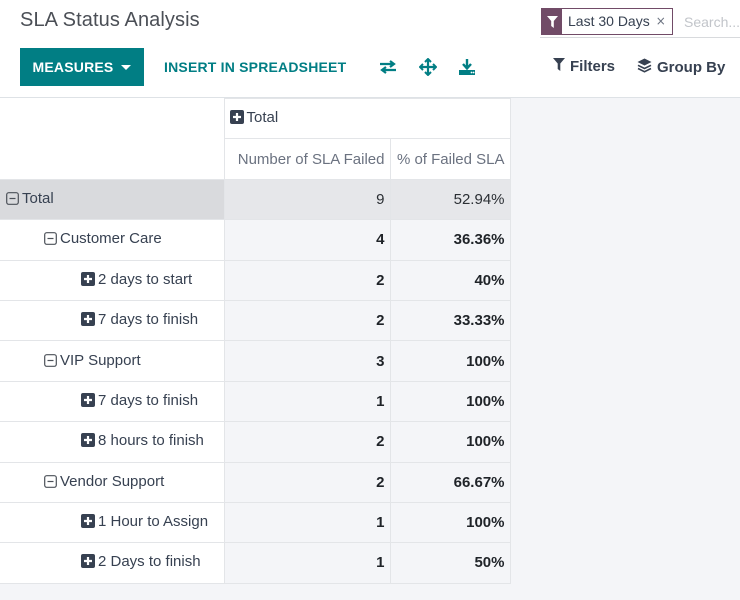 Image resolution: width=740 pixels, height=600 pixels. I want to click on table-row: 1 Hour to Assign 1 100%, so click(255, 522).